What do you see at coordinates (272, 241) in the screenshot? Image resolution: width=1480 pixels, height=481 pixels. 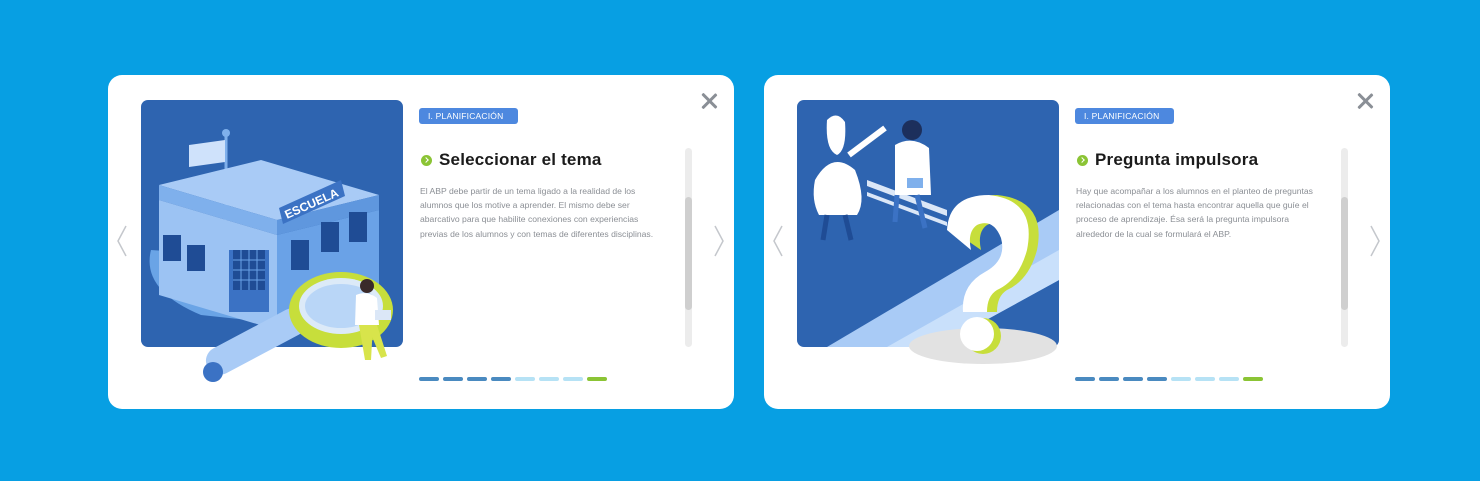 I see `school-illustration: ESCUELA` at bounding box center [272, 241].